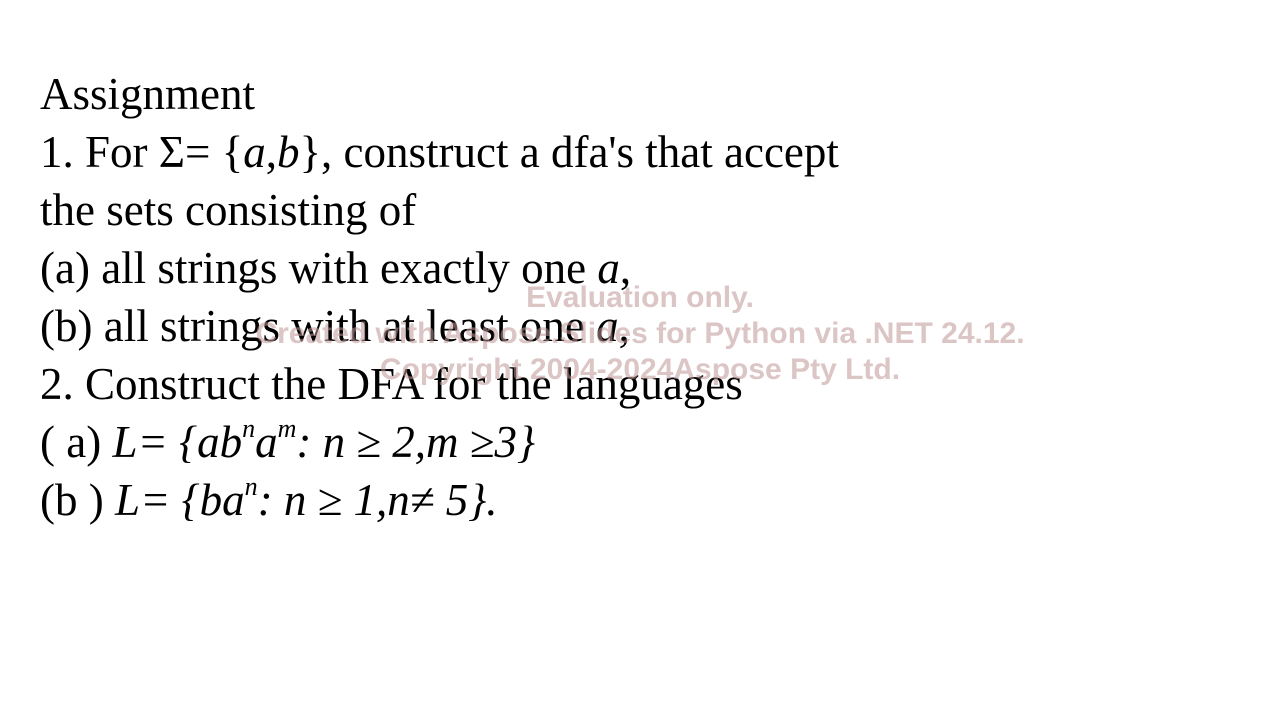 This screenshot has height=720, width=1280. Describe the element at coordinates (228, 210) in the screenshot. I see `question-1-continued: the sets consisting of` at that location.